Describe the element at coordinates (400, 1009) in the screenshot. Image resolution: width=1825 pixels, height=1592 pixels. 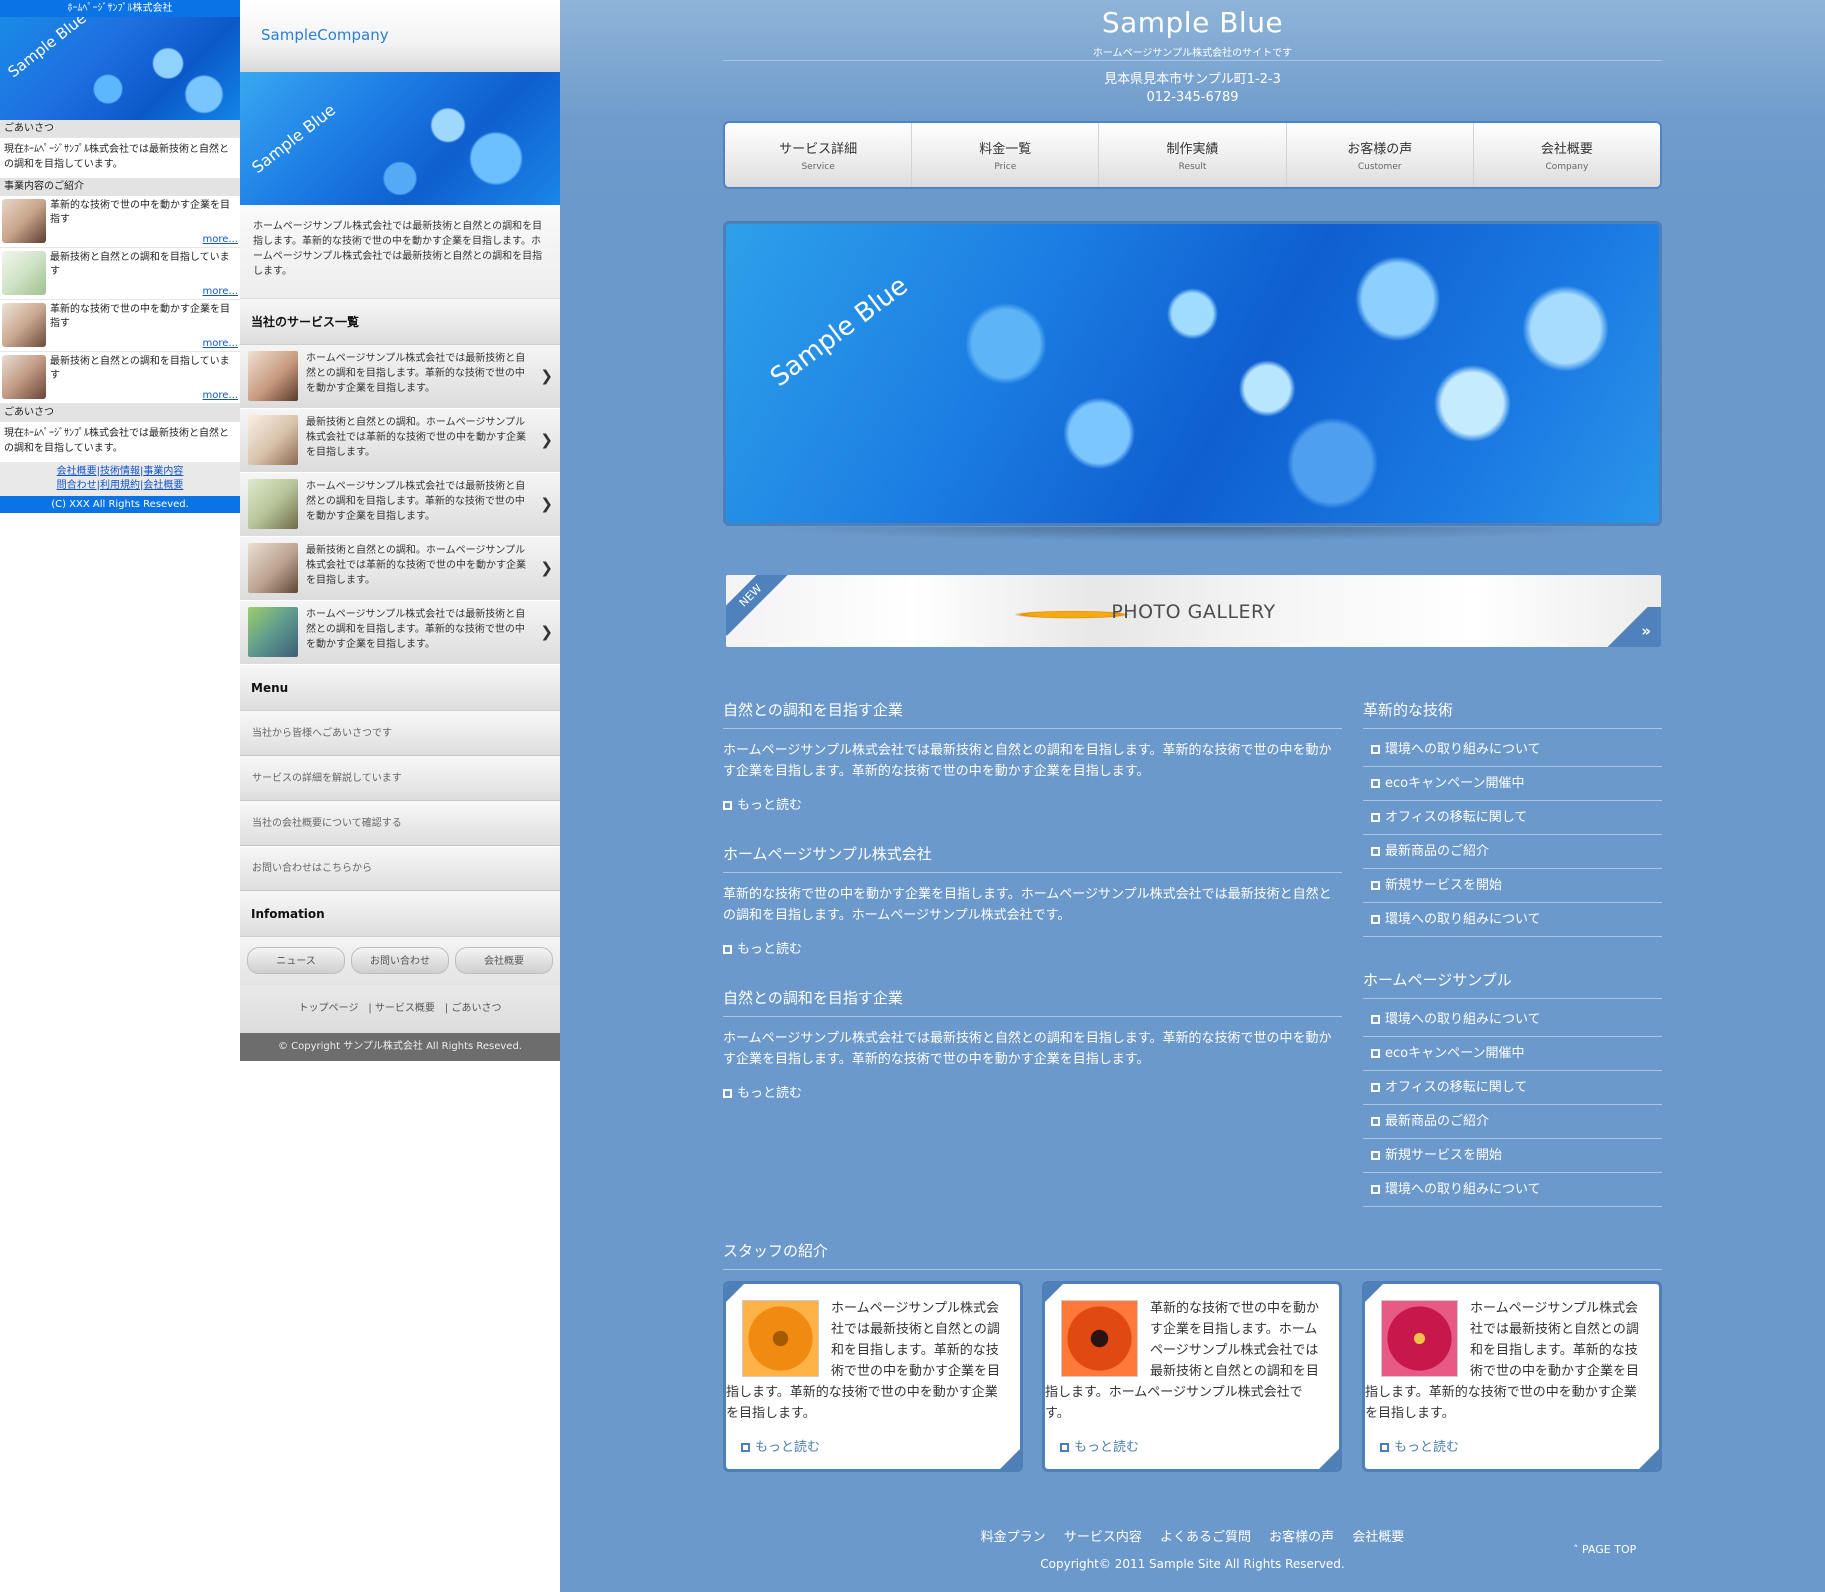
I see `sp-footer-links: トップページ | サービス概要 | ごあいさつ` at that location.